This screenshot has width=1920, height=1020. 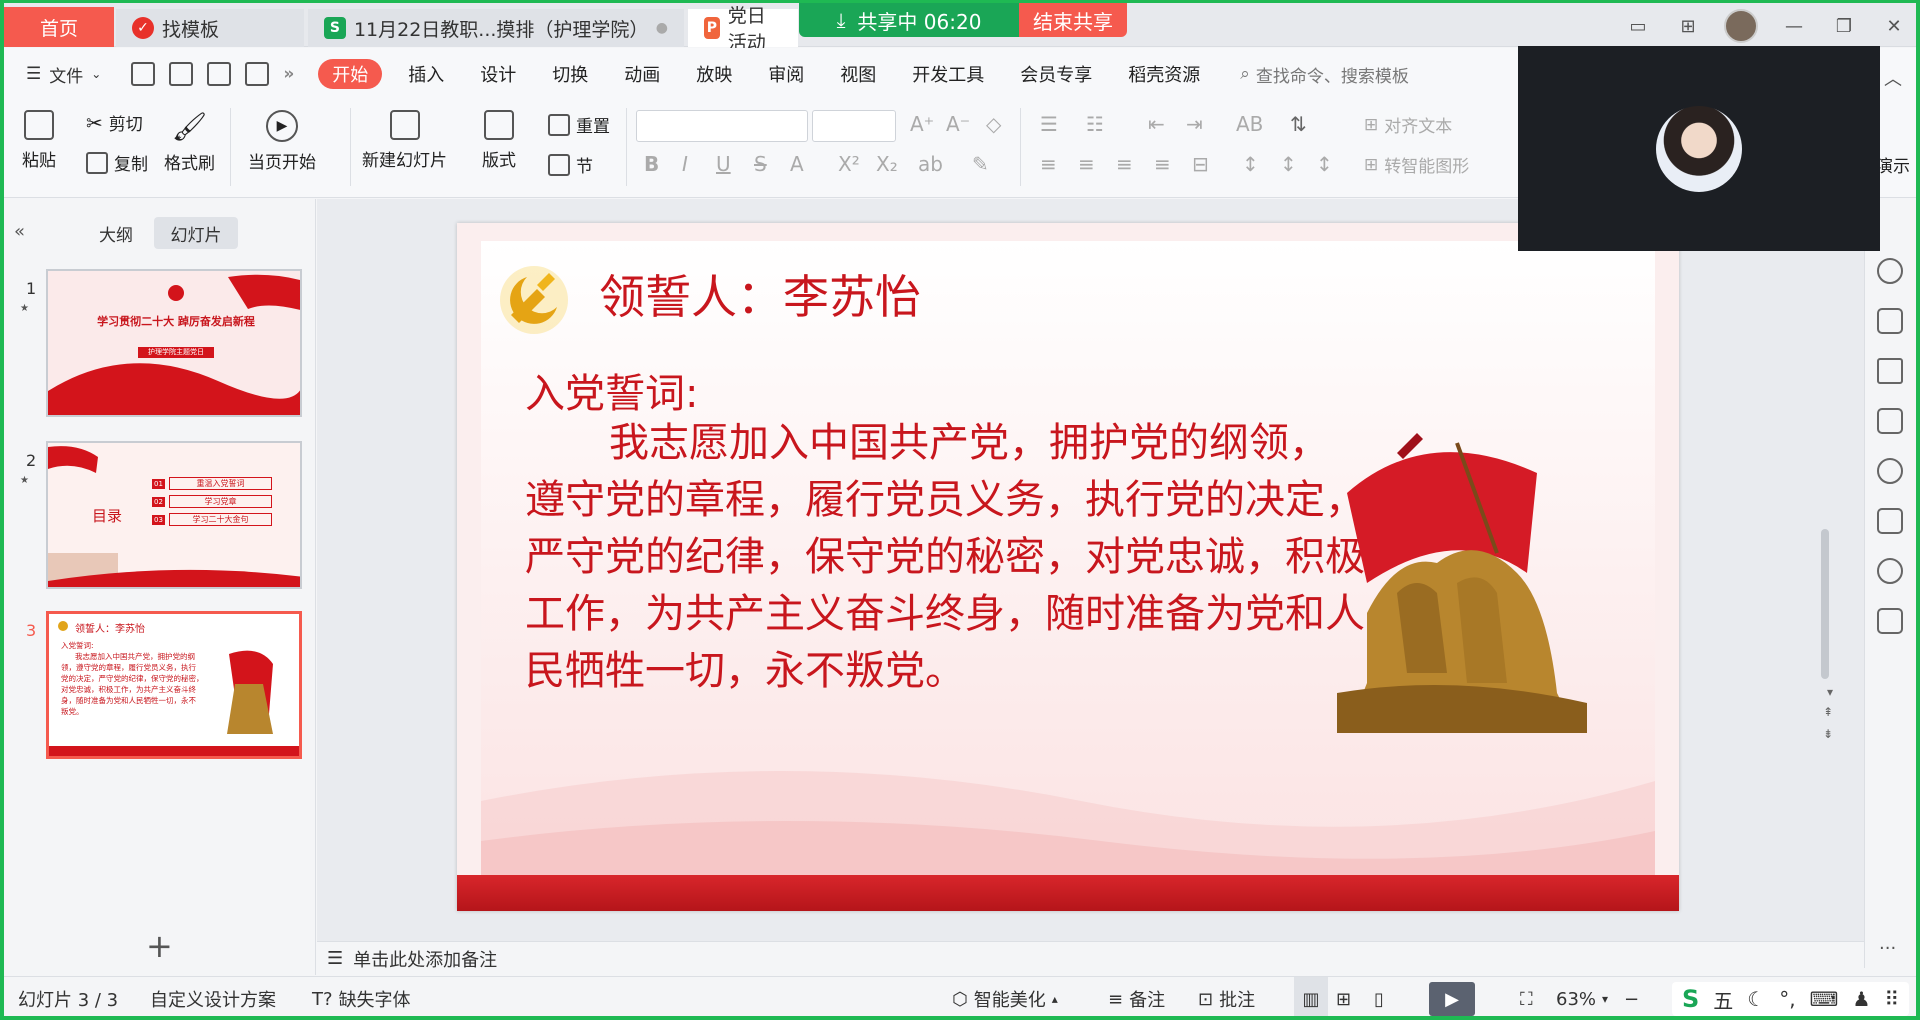 I want to click on phonetic-icon: ab, so click(x=930, y=164).